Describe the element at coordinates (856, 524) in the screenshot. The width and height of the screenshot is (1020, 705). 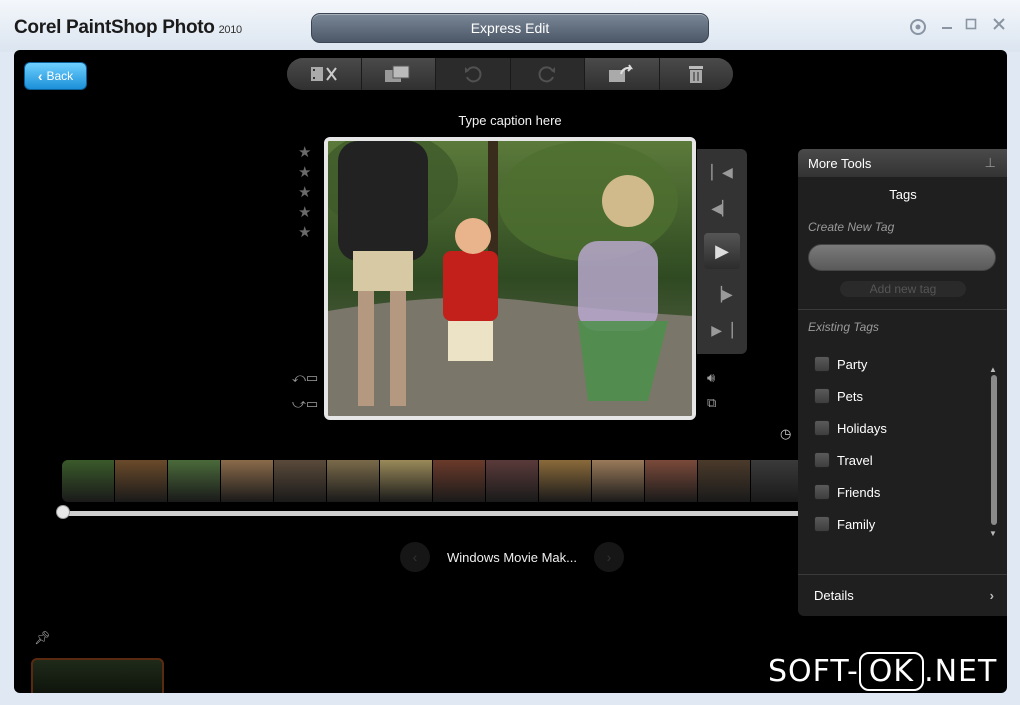
I see `tag-label: Family` at that location.